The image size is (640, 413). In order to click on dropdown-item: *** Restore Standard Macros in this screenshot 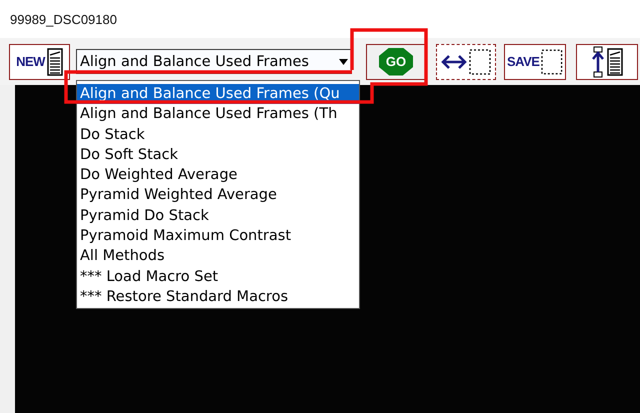, I will do `click(218, 297)`.